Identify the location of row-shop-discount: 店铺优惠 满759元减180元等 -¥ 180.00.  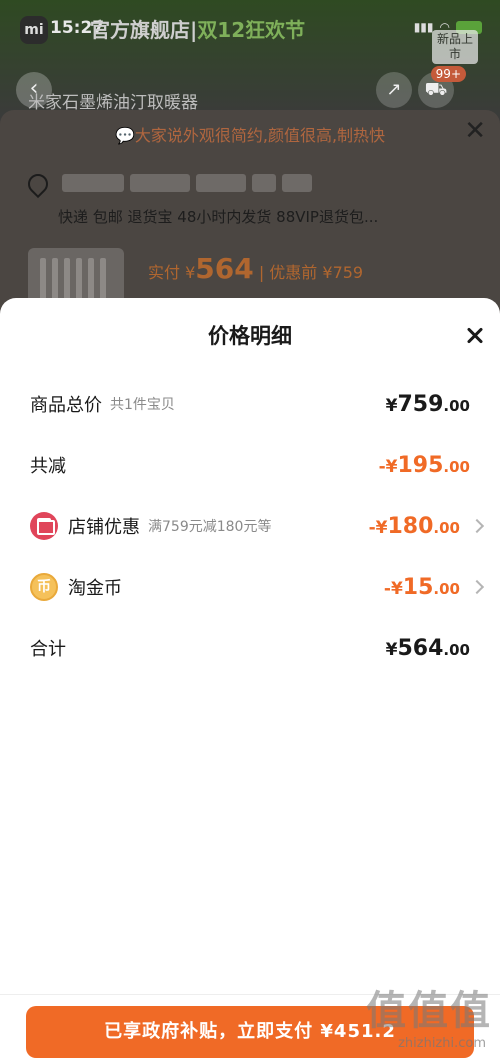
(257, 526).